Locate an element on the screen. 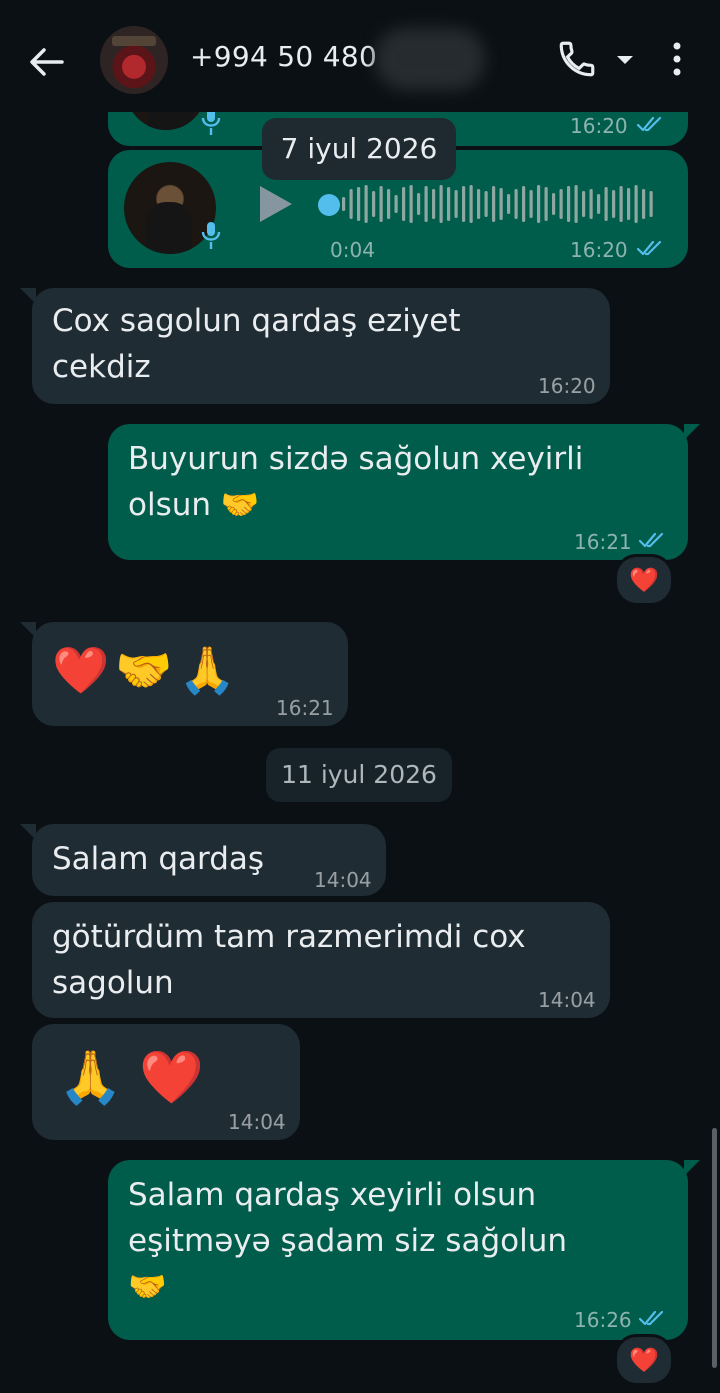 Image resolution: width=720 pixels, height=1393 pixels. date-separator: 11 iyul 2026 is located at coordinates (359, 775).